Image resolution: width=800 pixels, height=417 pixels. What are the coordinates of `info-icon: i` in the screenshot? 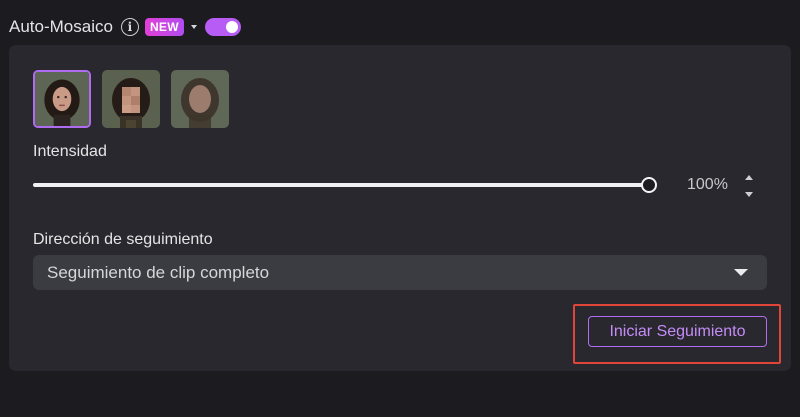 It's located at (129, 27).